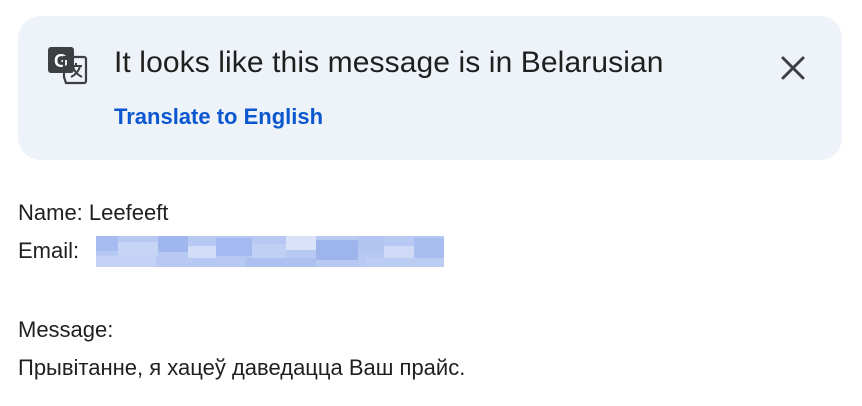 This screenshot has width=862, height=406. Describe the element at coordinates (793, 68) in the screenshot. I see `close-icon` at that location.